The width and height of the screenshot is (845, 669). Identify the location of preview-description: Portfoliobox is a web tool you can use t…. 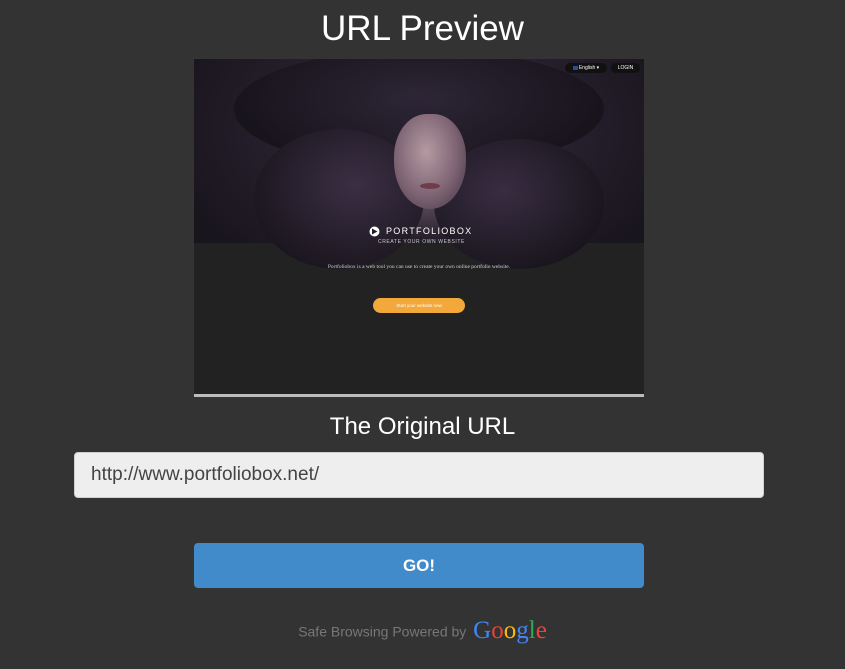
(419, 267).